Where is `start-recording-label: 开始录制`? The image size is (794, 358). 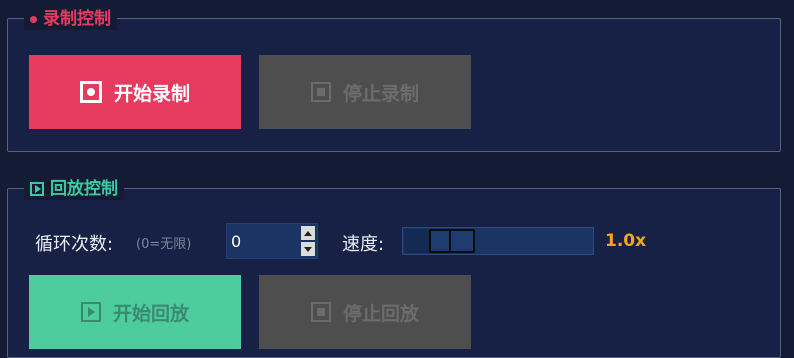
start-recording-label: 开始录制 is located at coordinates (151, 93).